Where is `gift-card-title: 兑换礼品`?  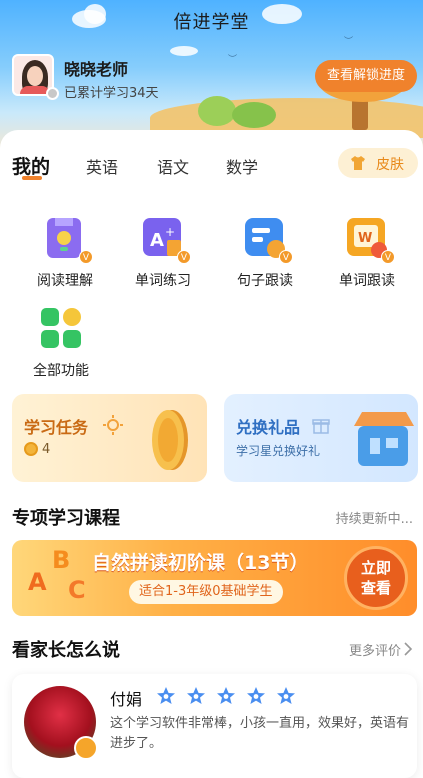
gift-card-title: 兑换礼品 is located at coordinates (268, 427).